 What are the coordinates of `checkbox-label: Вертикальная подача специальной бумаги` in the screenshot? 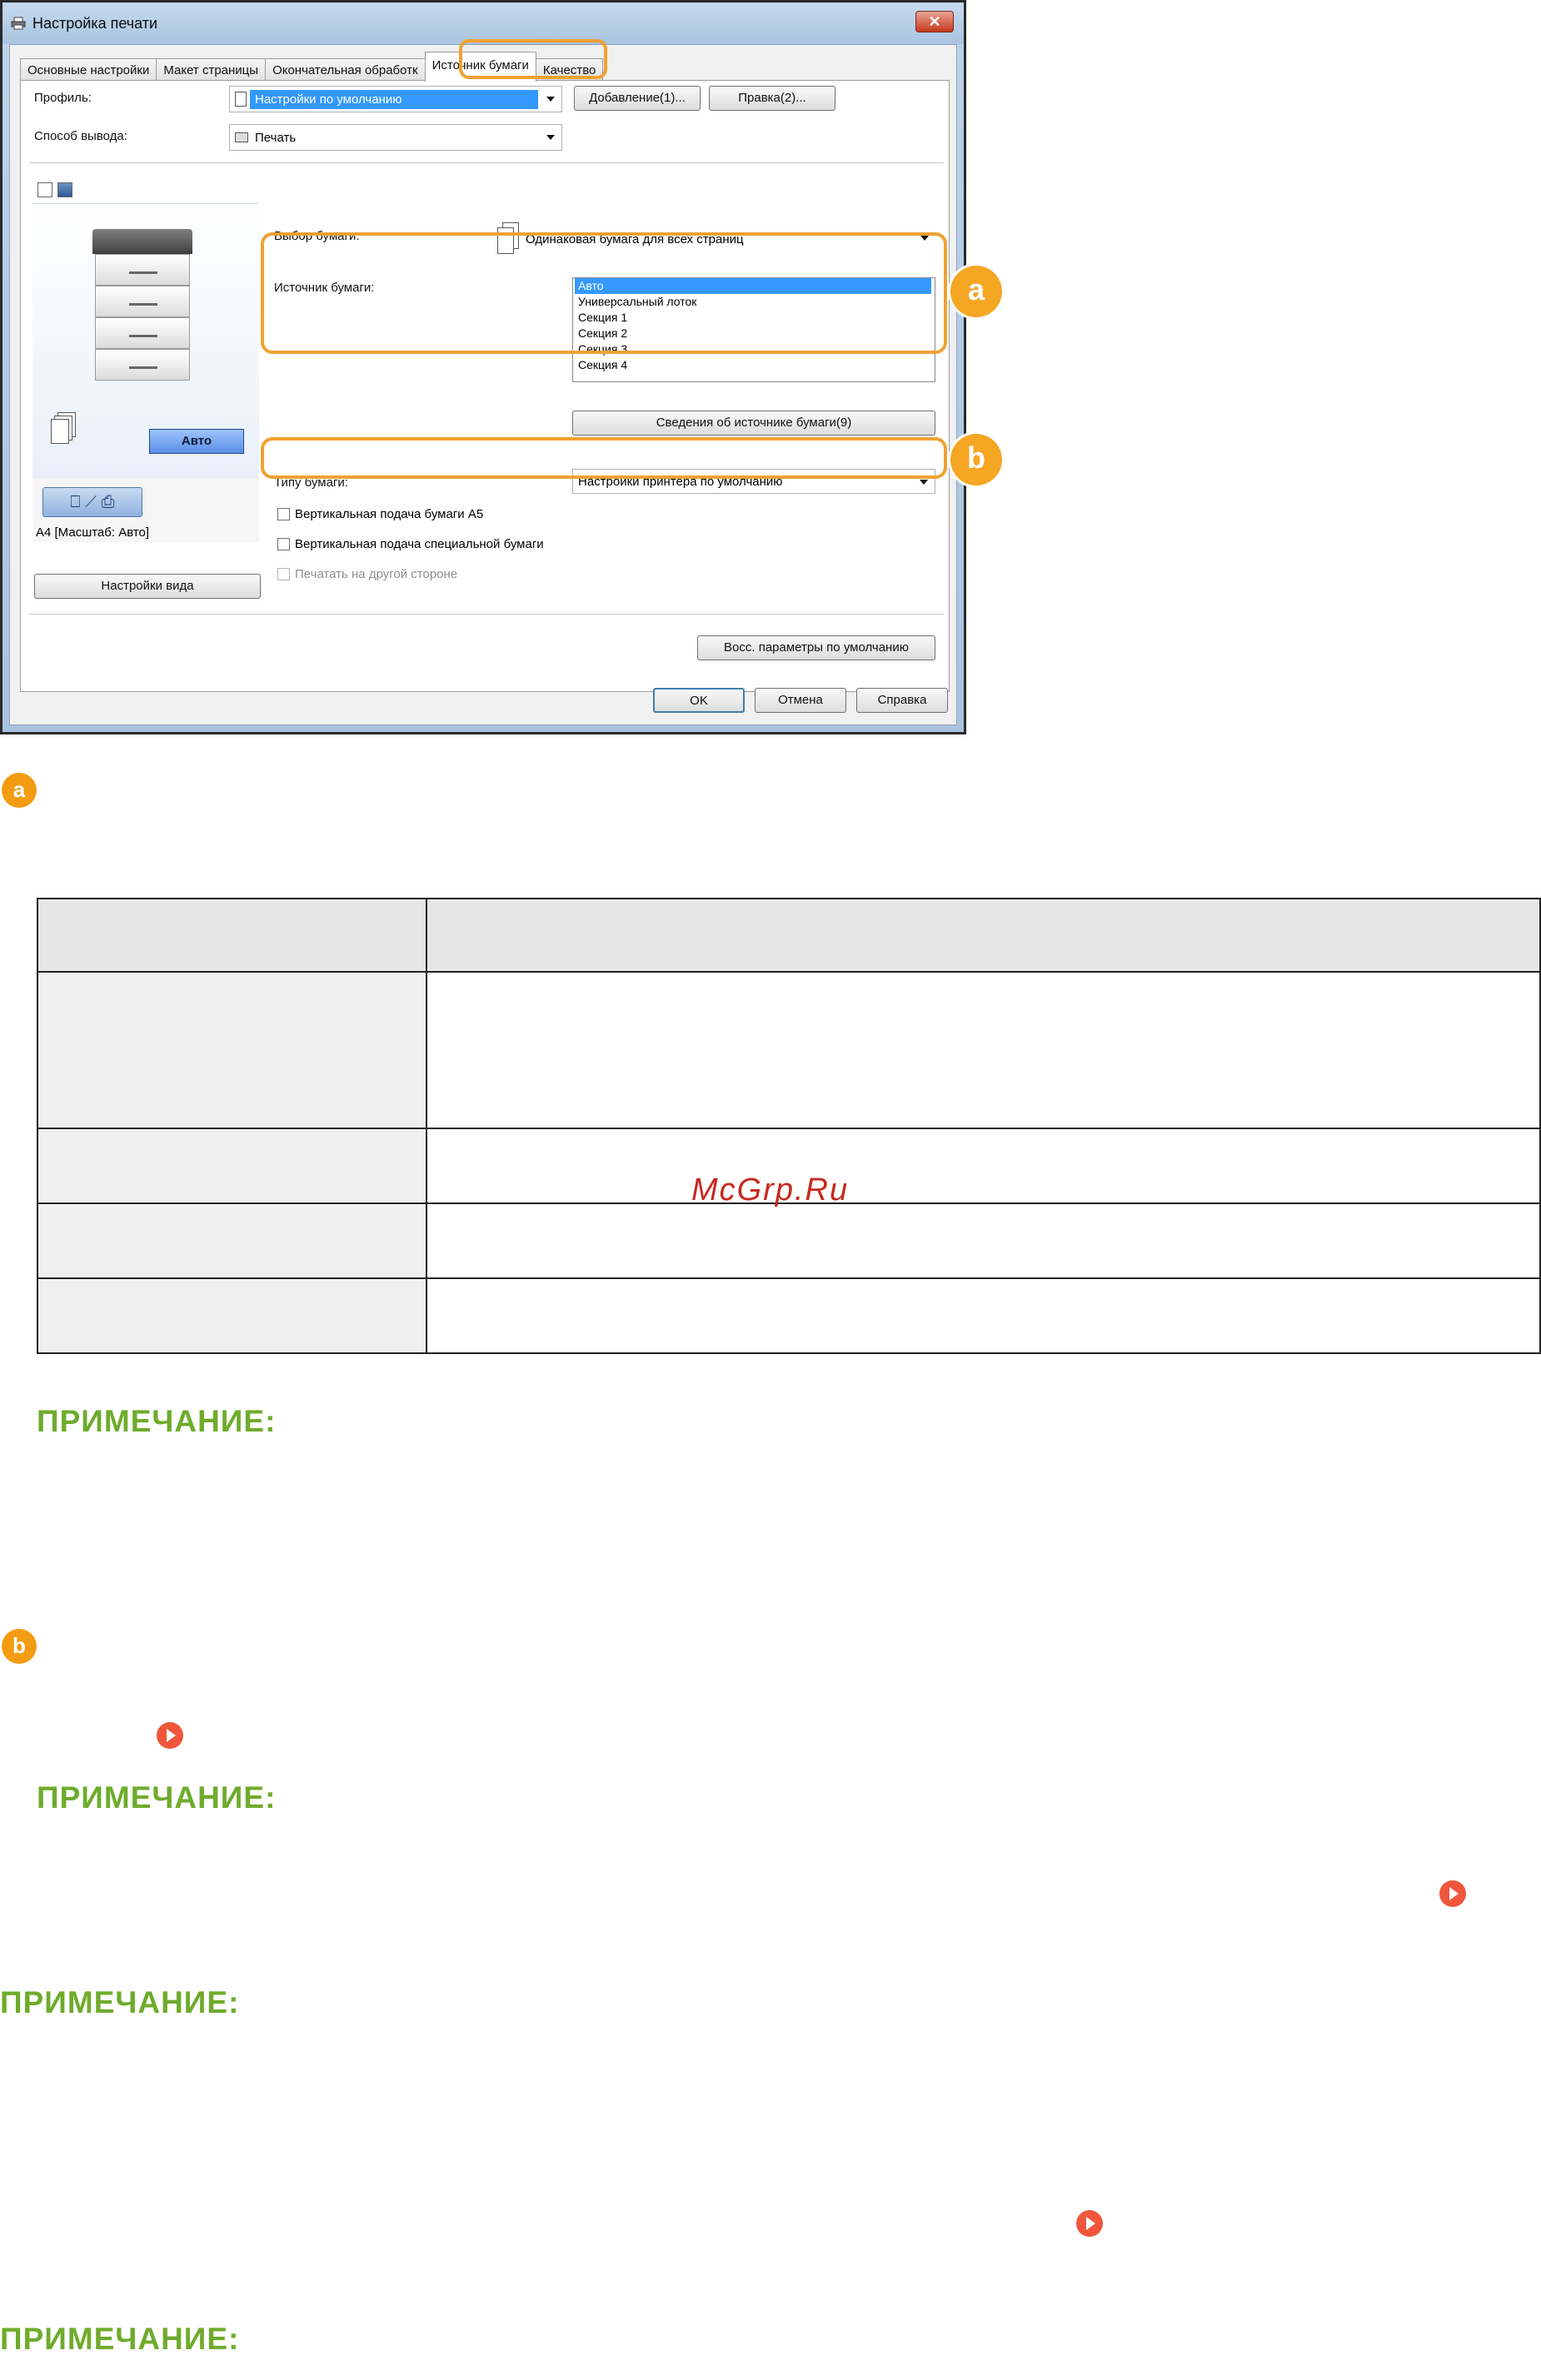 It's located at (420, 544).